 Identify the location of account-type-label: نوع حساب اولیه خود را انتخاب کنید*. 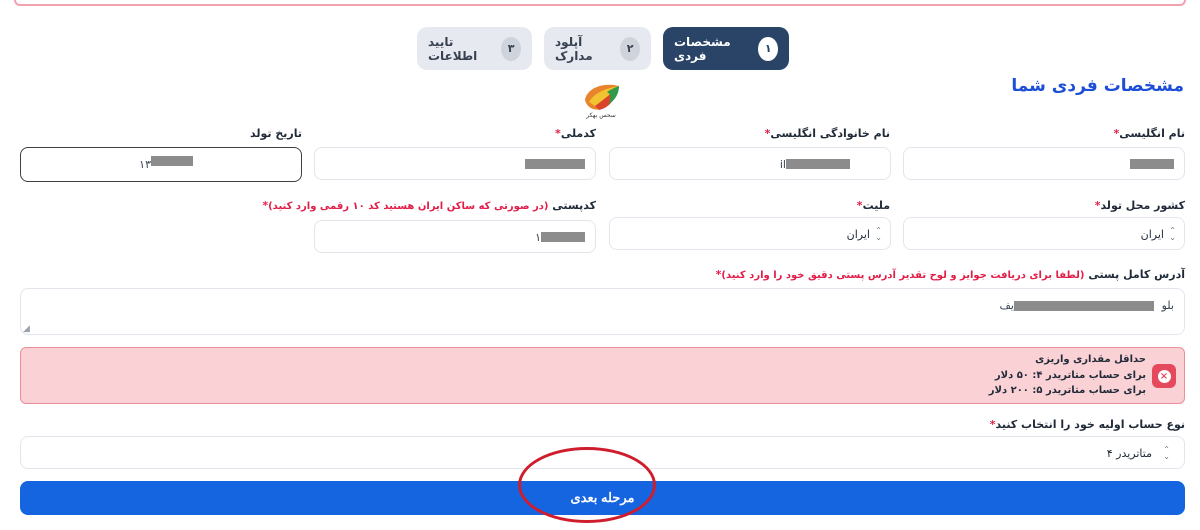
(1087, 424).